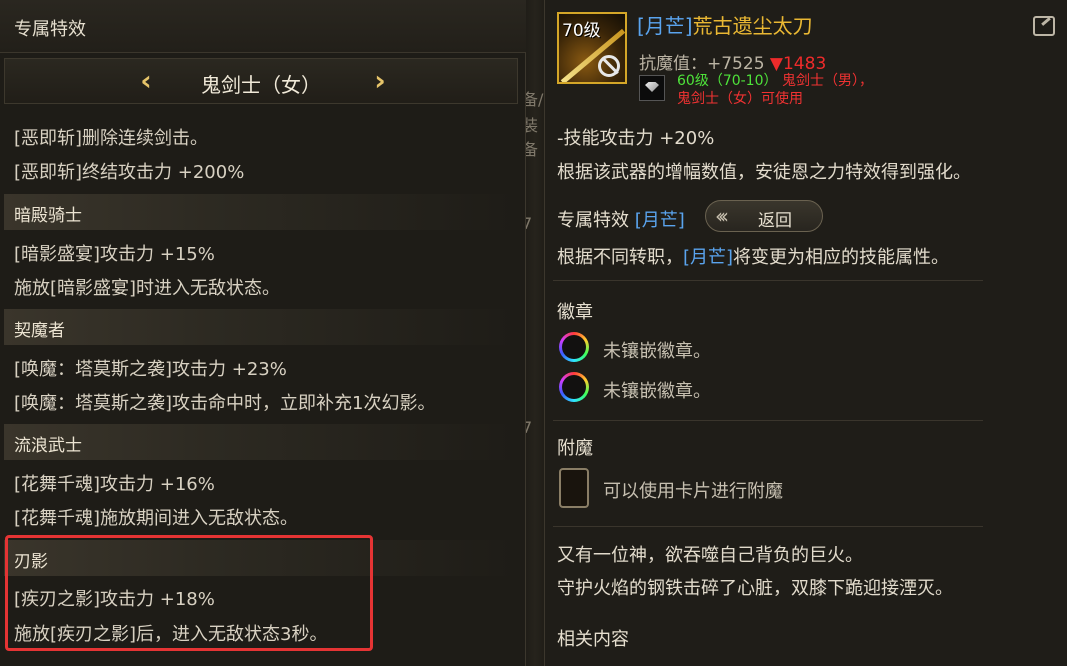  What do you see at coordinates (775, 221) in the screenshot?
I see `back-button-label: 返回` at bounding box center [775, 221].